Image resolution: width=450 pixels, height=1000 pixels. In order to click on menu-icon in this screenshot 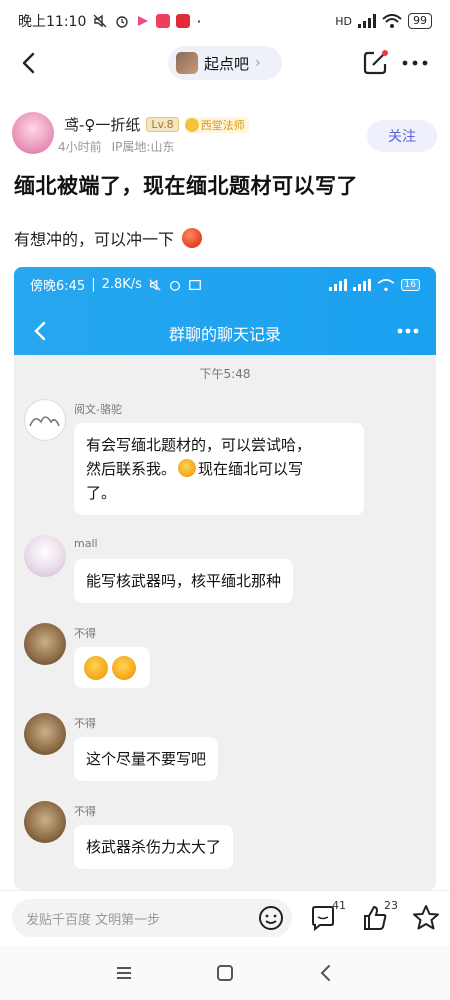, I will do `click(124, 973)`.